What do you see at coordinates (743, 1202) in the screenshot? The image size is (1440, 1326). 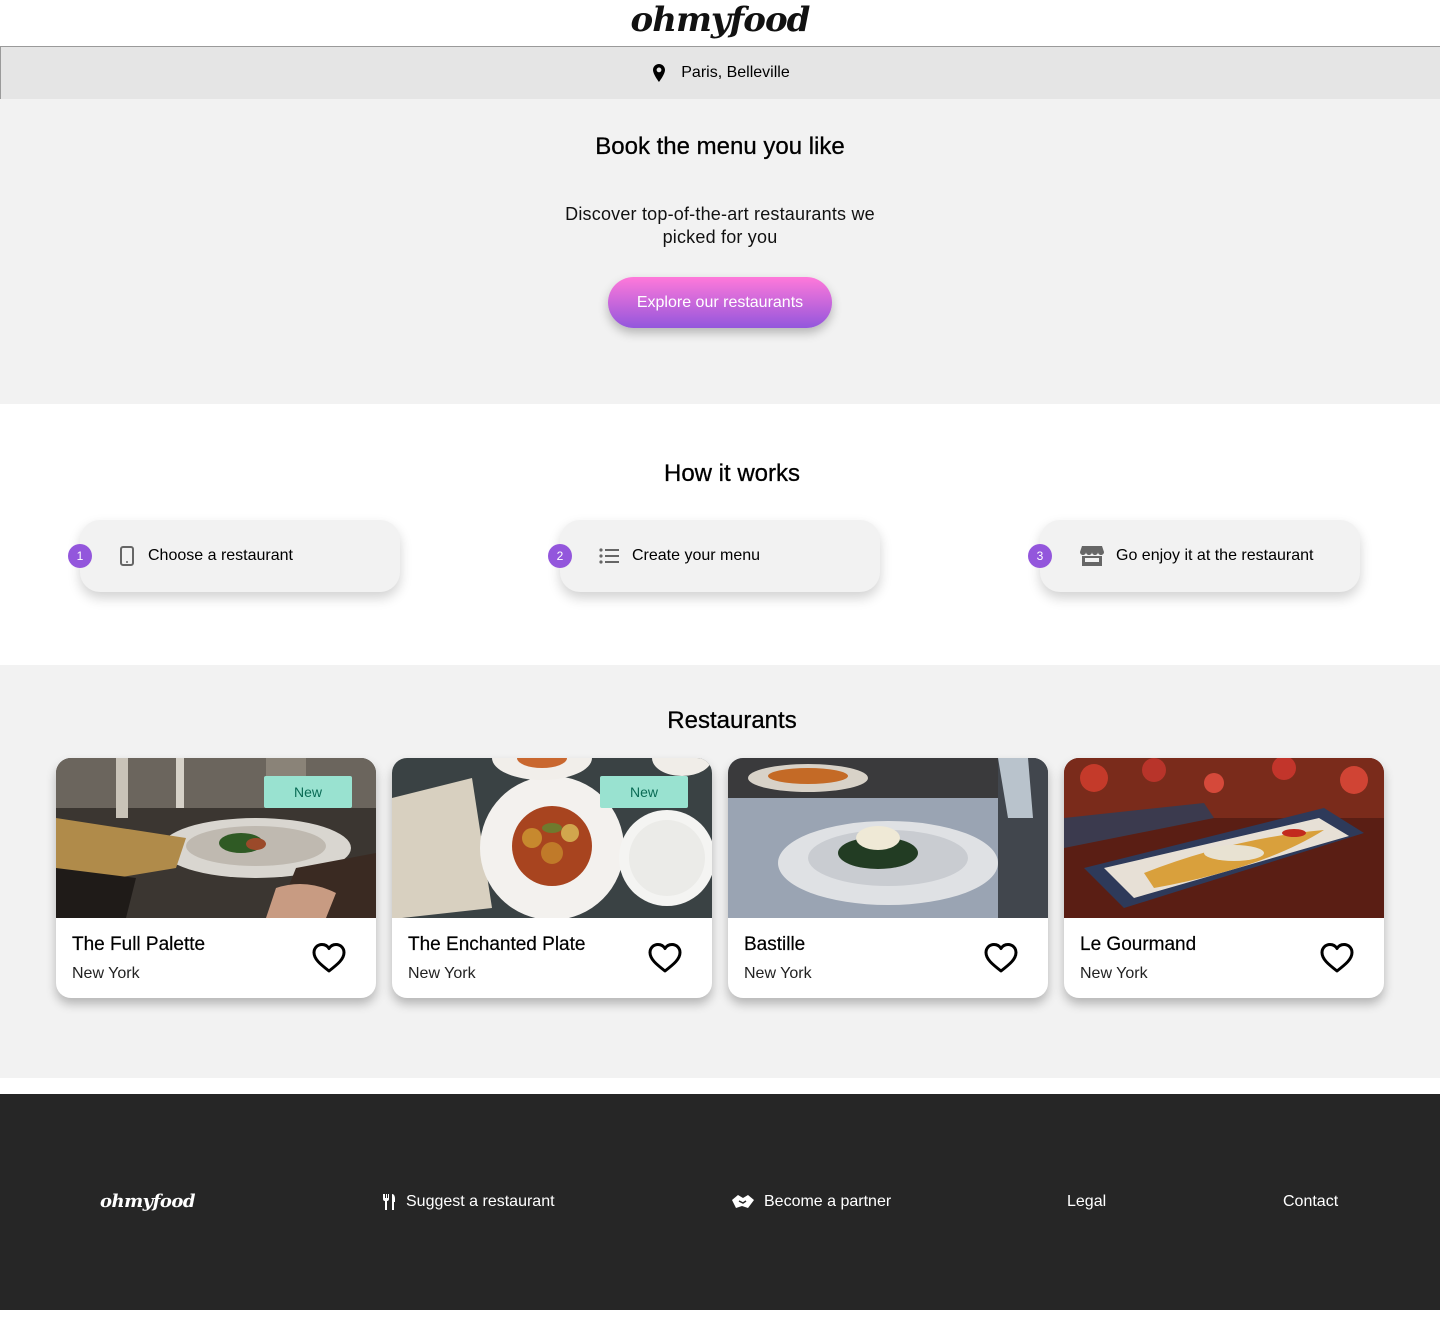 I see `handshake-icon` at bounding box center [743, 1202].